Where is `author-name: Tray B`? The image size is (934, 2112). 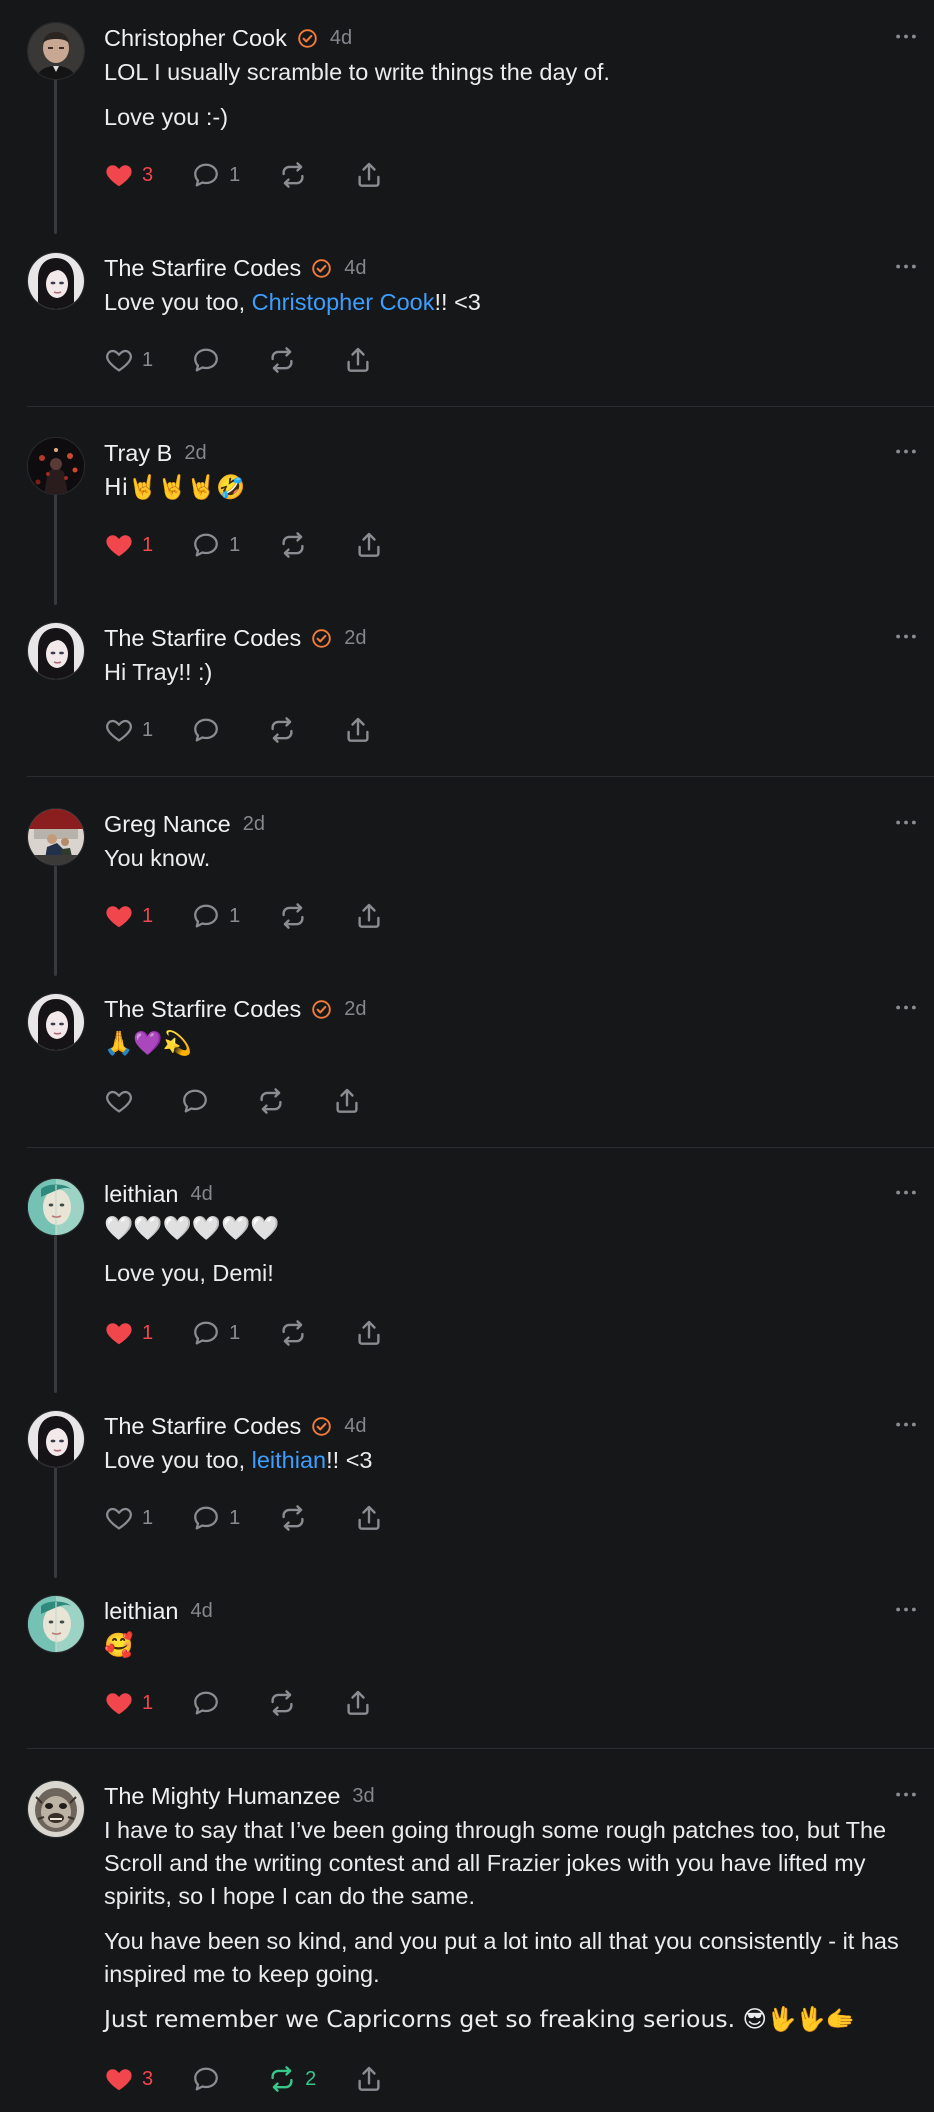
author-name: Tray B is located at coordinates (138, 453).